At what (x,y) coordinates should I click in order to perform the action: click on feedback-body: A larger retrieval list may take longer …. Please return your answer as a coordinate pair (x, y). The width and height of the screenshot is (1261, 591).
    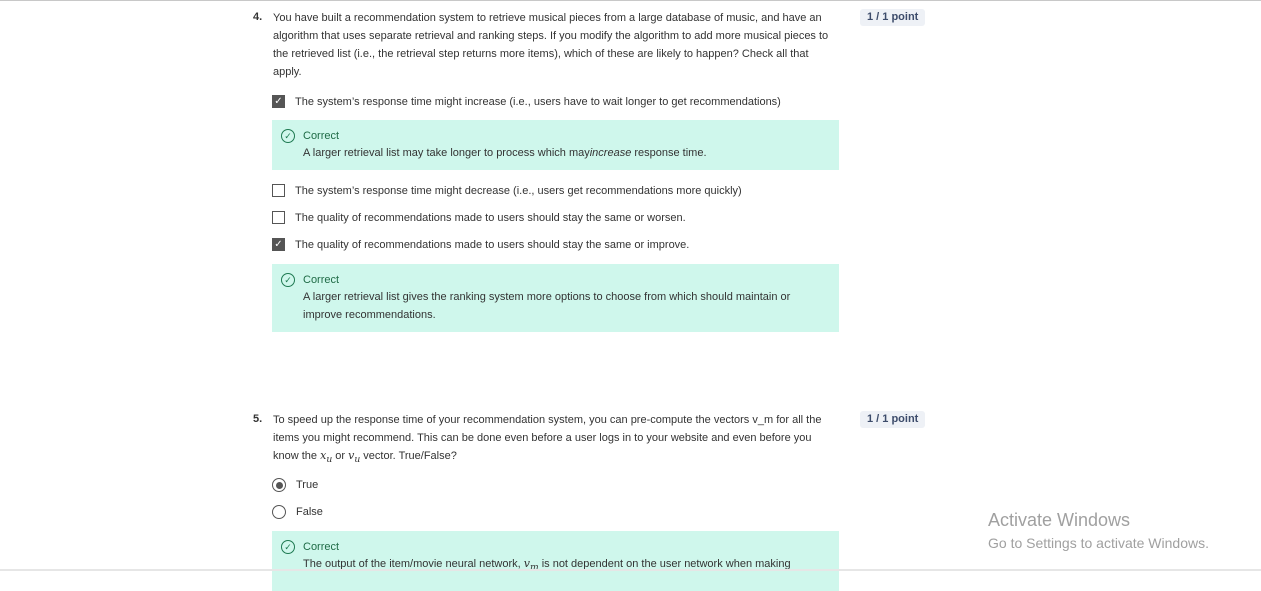
    Looking at the image, I should click on (505, 153).